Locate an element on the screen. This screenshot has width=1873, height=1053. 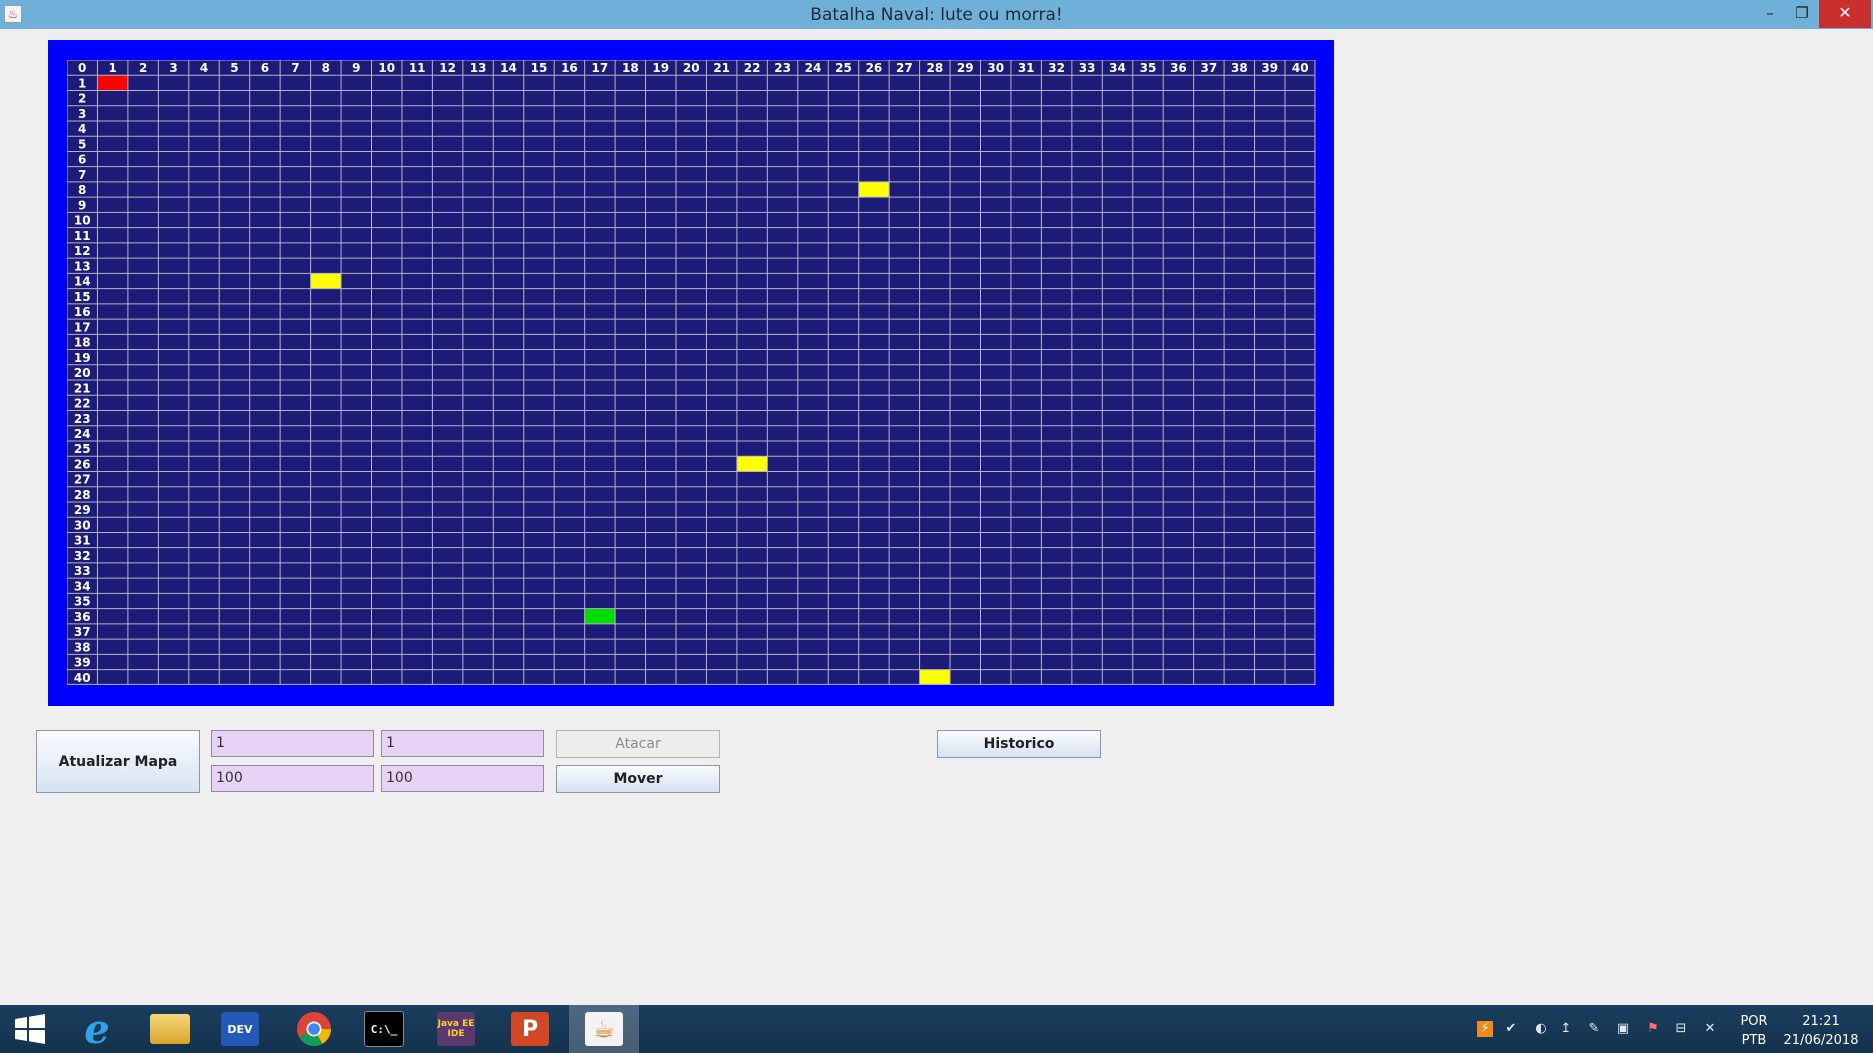
cell-yellow-r26-c22 is located at coordinates (752, 464).